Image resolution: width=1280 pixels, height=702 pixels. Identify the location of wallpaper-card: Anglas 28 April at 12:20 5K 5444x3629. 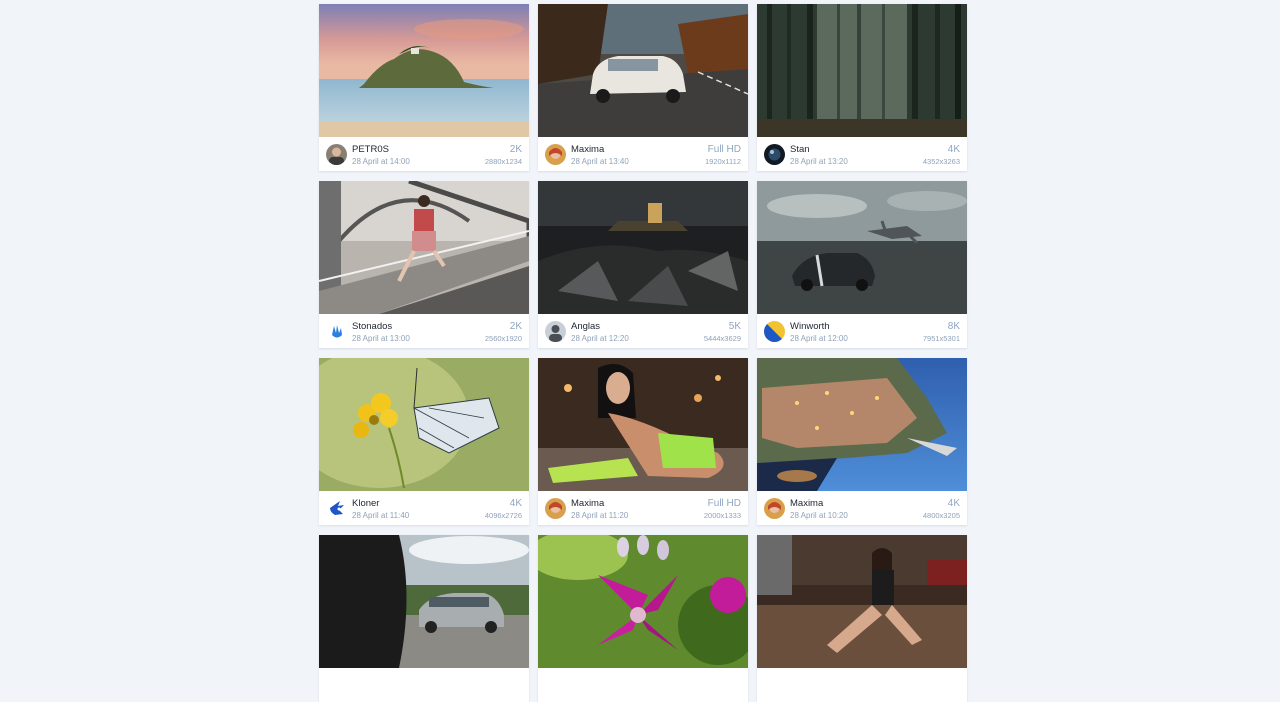
(643, 264).